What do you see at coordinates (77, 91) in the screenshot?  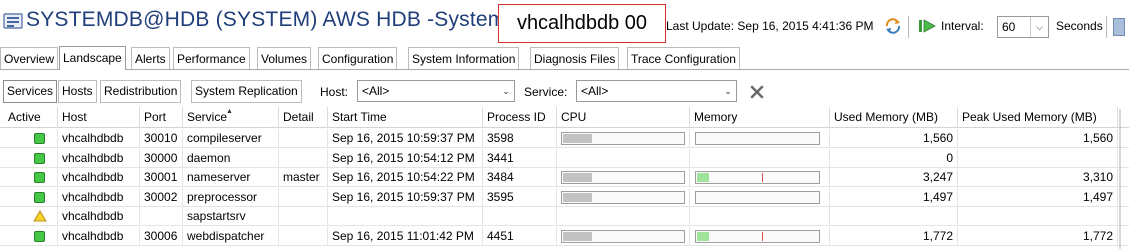 I see `subtab-hosts: Hosts` at bounding box center [77, 91].